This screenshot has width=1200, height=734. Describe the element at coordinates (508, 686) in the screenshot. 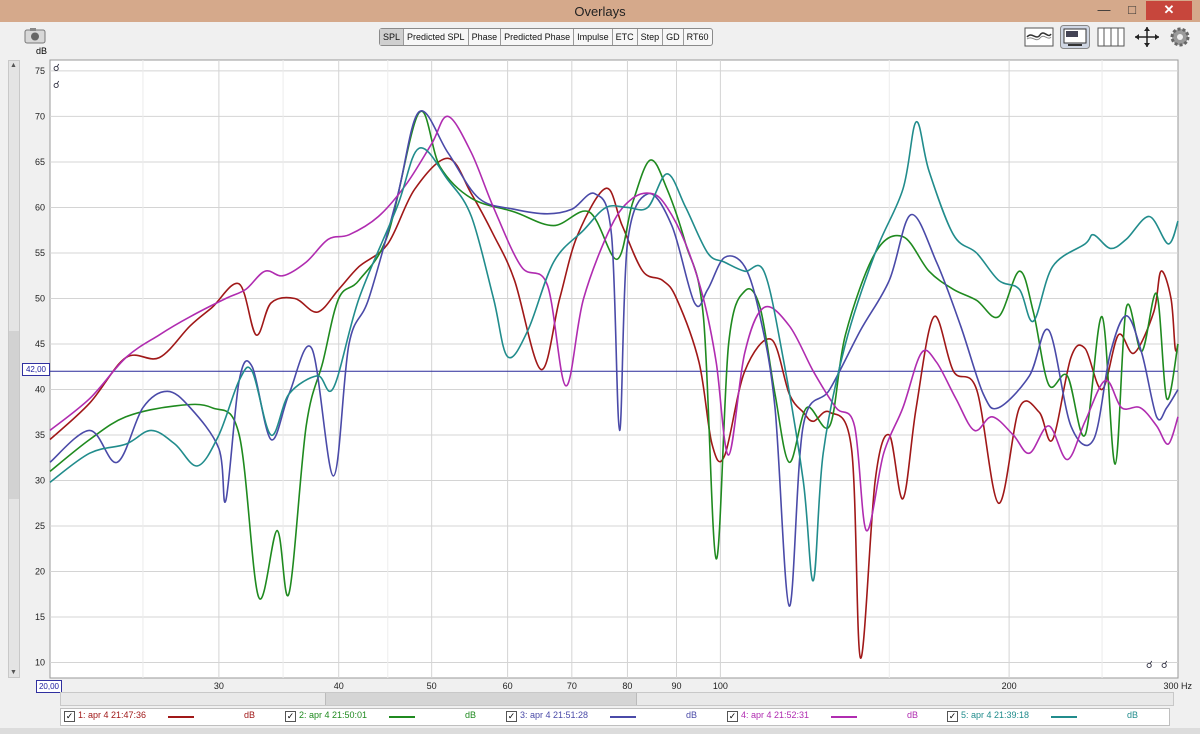

I see `x-tick-label: 60` at that location.